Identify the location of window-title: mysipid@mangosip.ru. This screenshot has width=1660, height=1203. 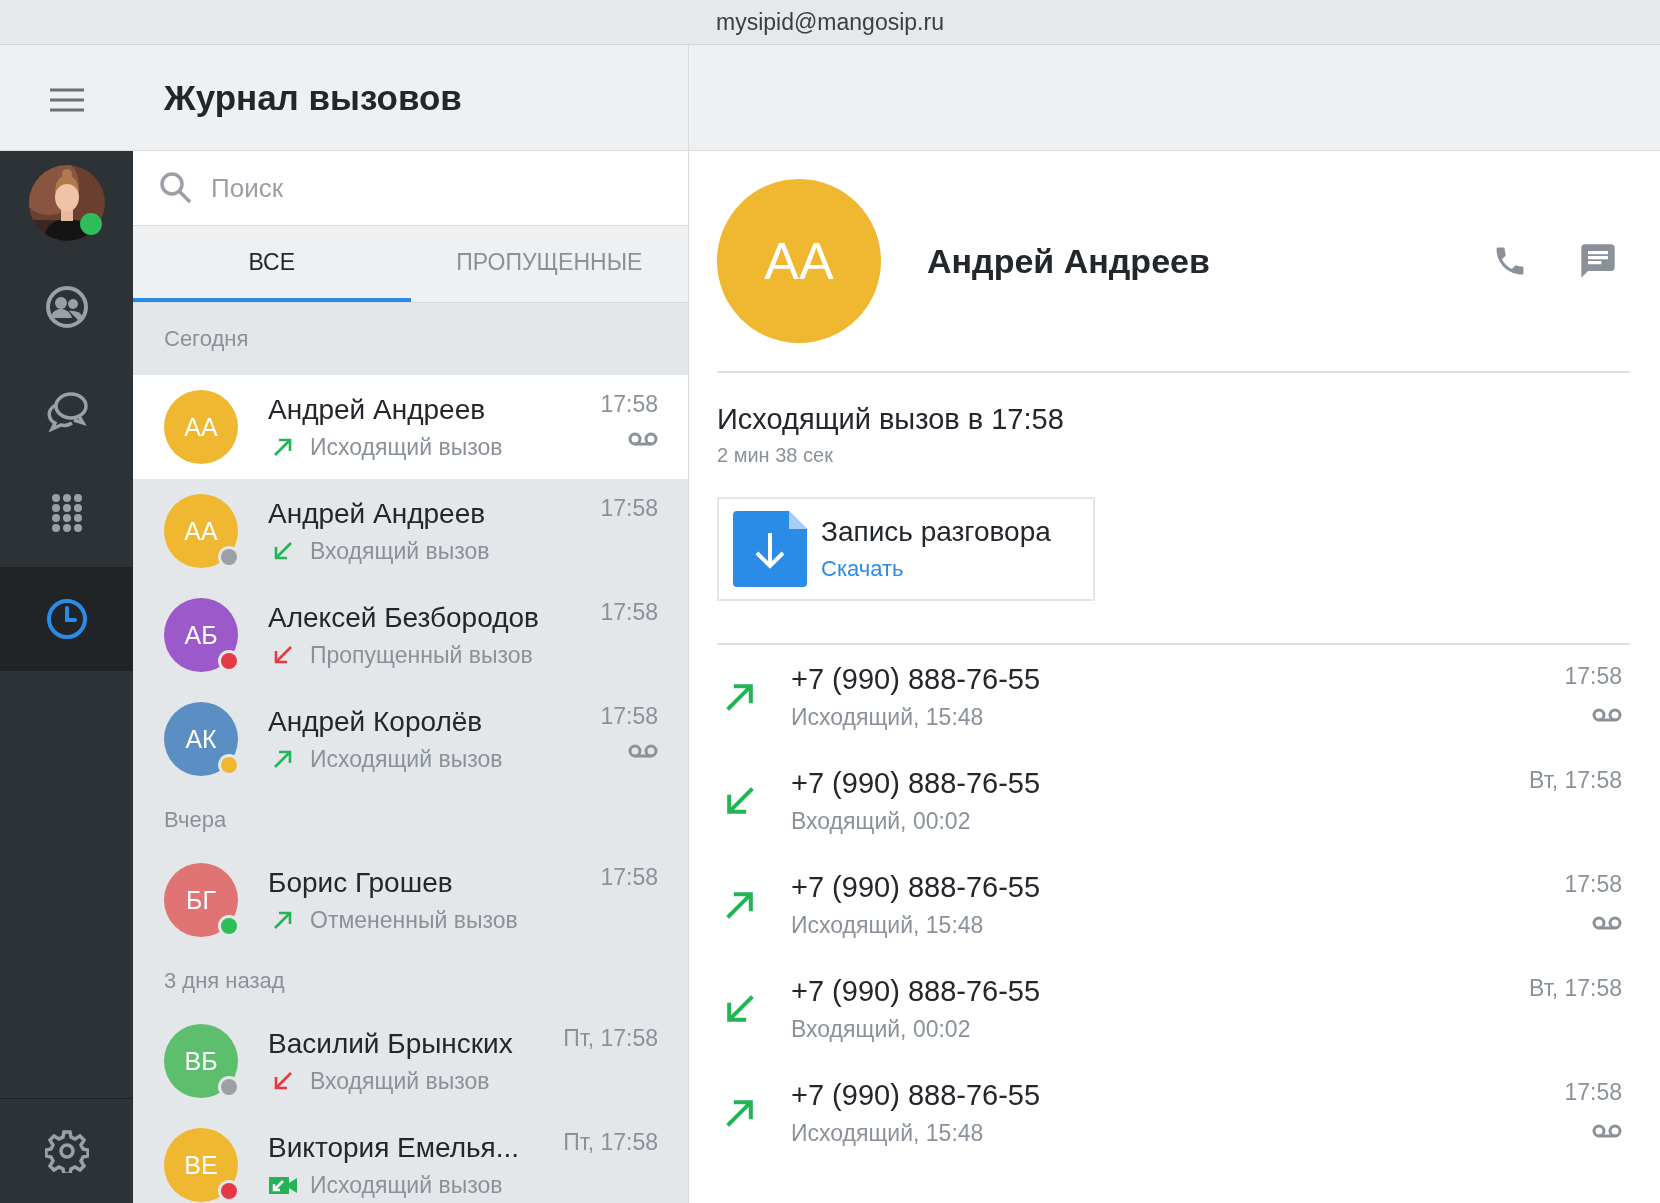
(830, 22).